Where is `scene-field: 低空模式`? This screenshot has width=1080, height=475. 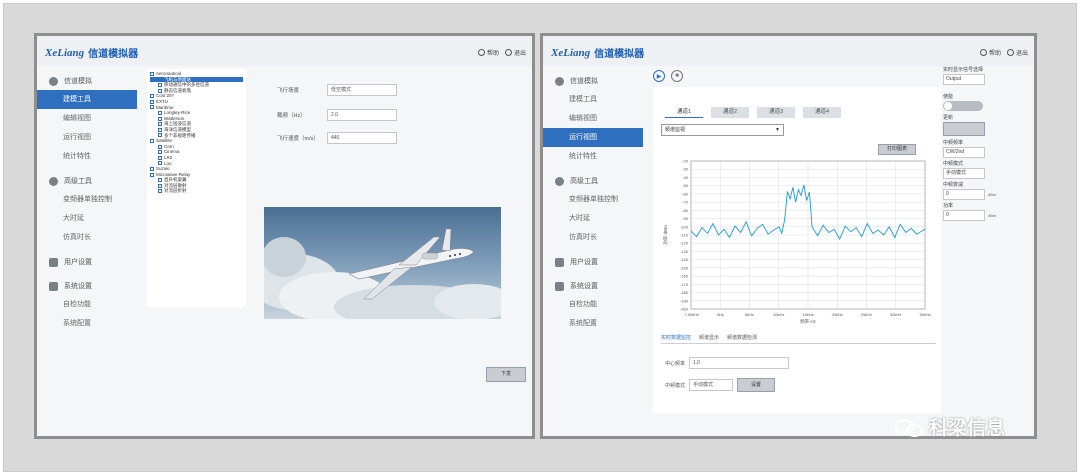
scene-field: 低空模式 is located at coordinates (362, 90).